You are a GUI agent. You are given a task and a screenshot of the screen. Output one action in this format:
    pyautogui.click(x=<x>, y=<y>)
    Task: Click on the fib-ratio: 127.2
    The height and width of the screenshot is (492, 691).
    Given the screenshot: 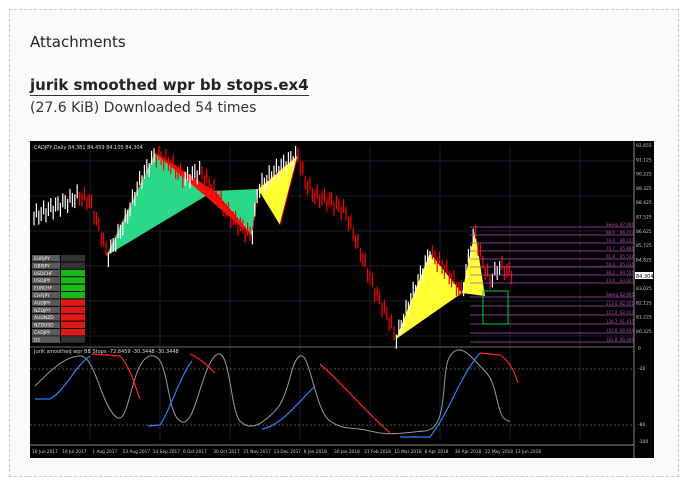 What is the action you would take?
    pyautogui.click(x=612, y=312)
    